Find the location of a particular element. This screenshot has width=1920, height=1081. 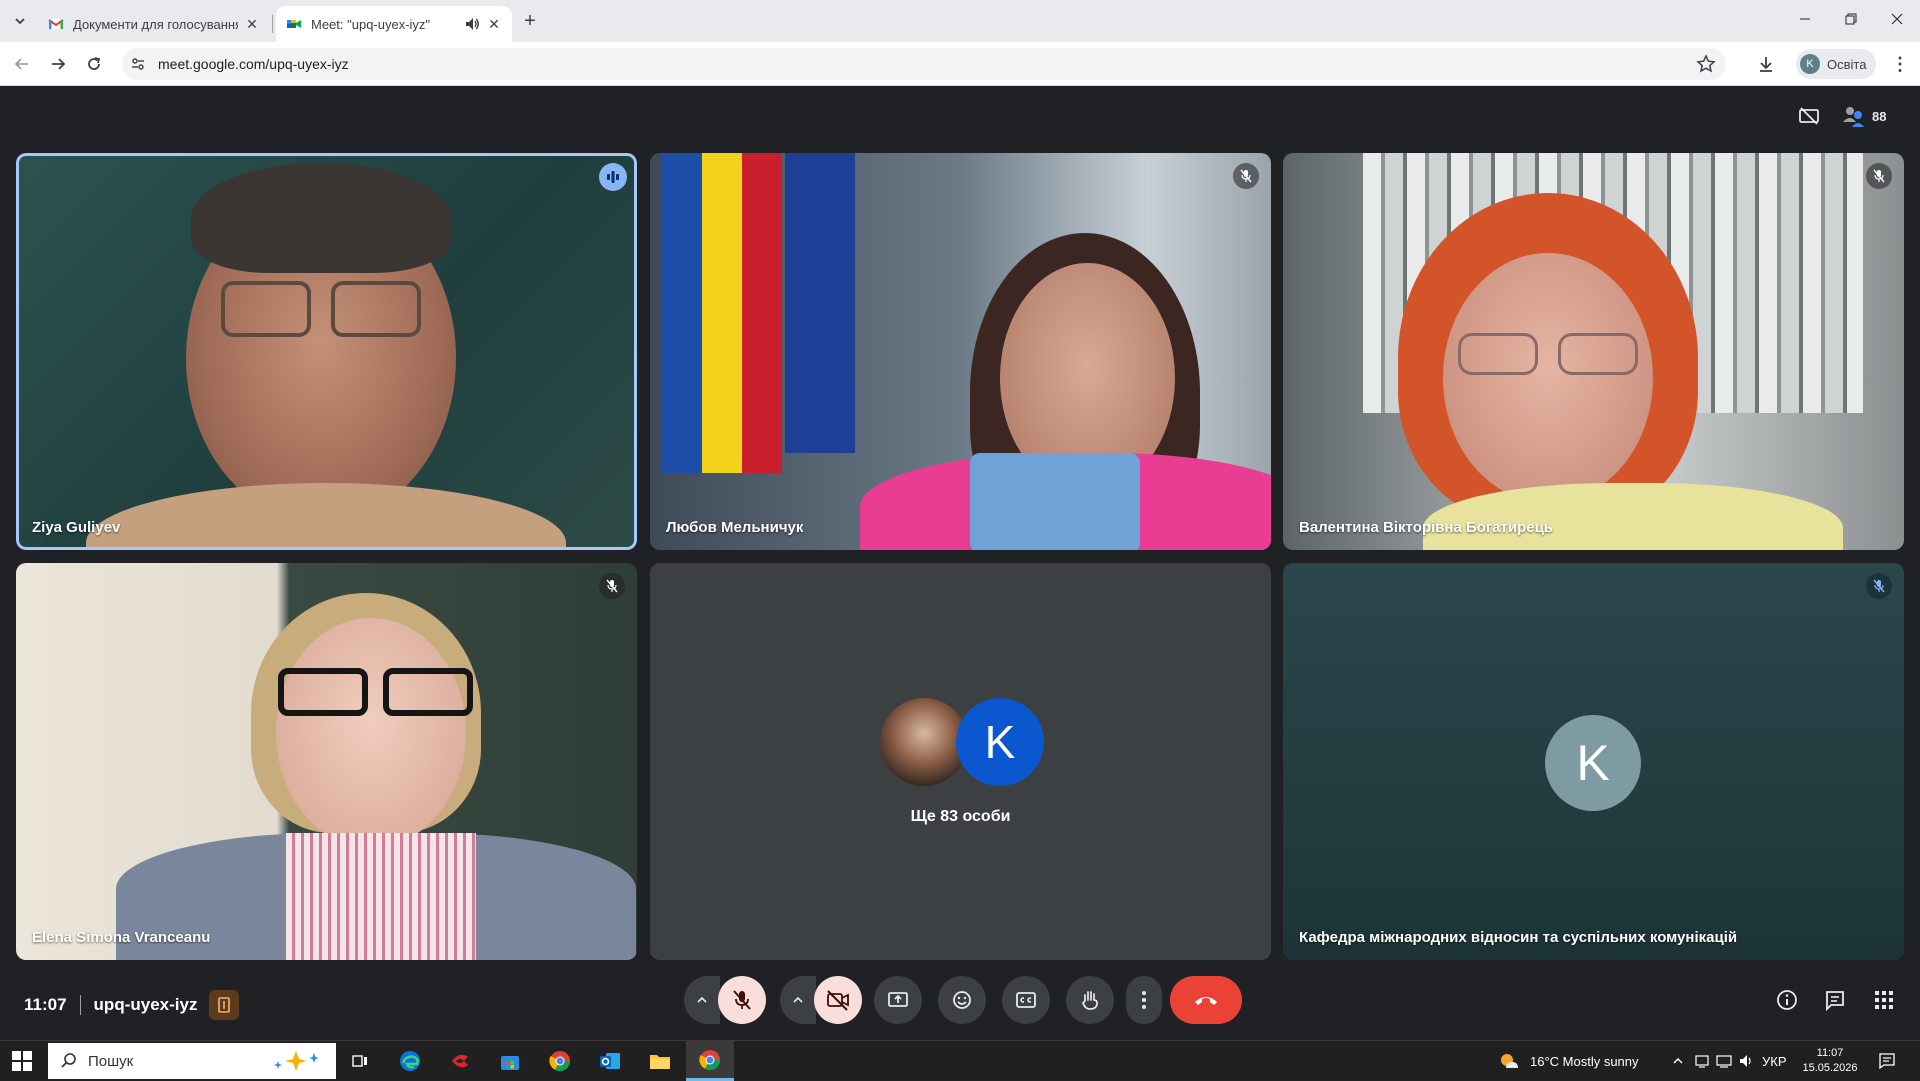

forward-arrow-icon is located at coordinates (58, 64).